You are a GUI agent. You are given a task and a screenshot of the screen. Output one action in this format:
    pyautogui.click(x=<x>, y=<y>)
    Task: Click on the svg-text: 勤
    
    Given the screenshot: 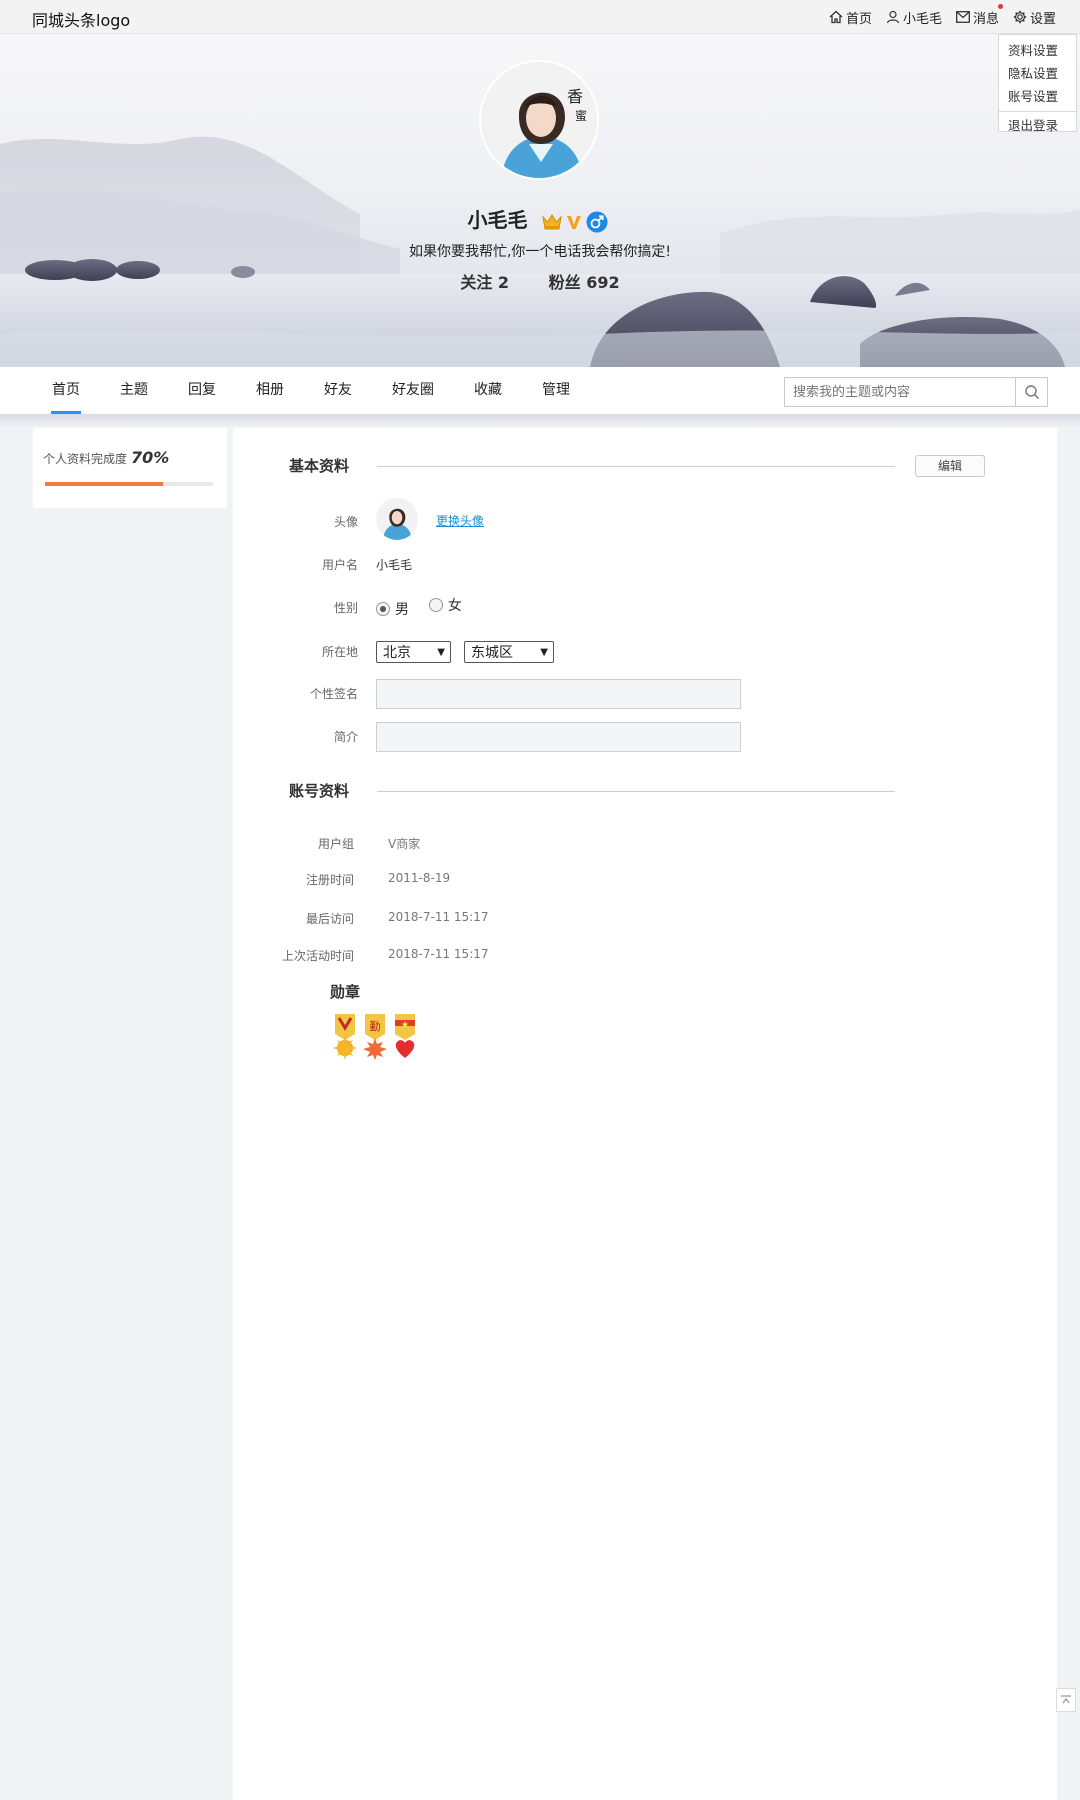 What is the action you would take?
    pyautogui.click(x=375, y=1026)
    